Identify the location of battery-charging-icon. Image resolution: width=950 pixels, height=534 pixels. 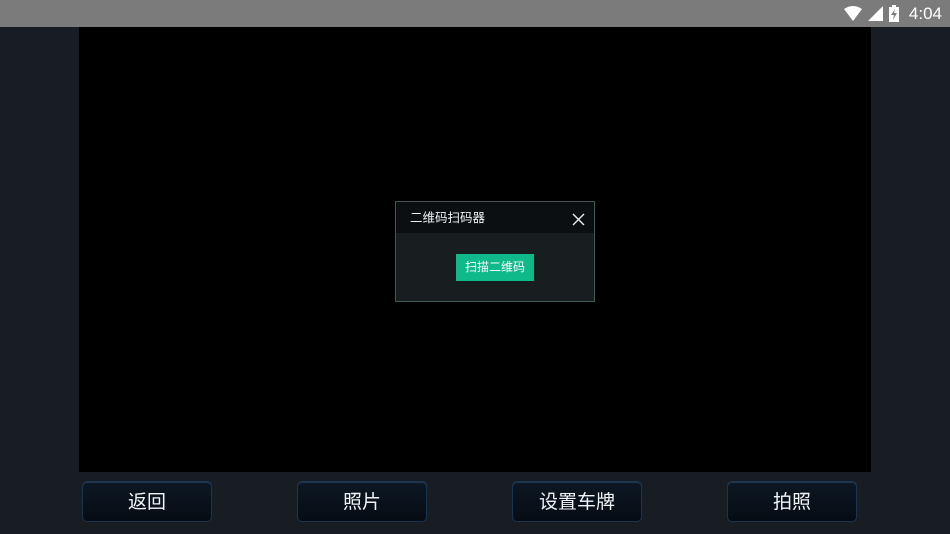
(893, 13).